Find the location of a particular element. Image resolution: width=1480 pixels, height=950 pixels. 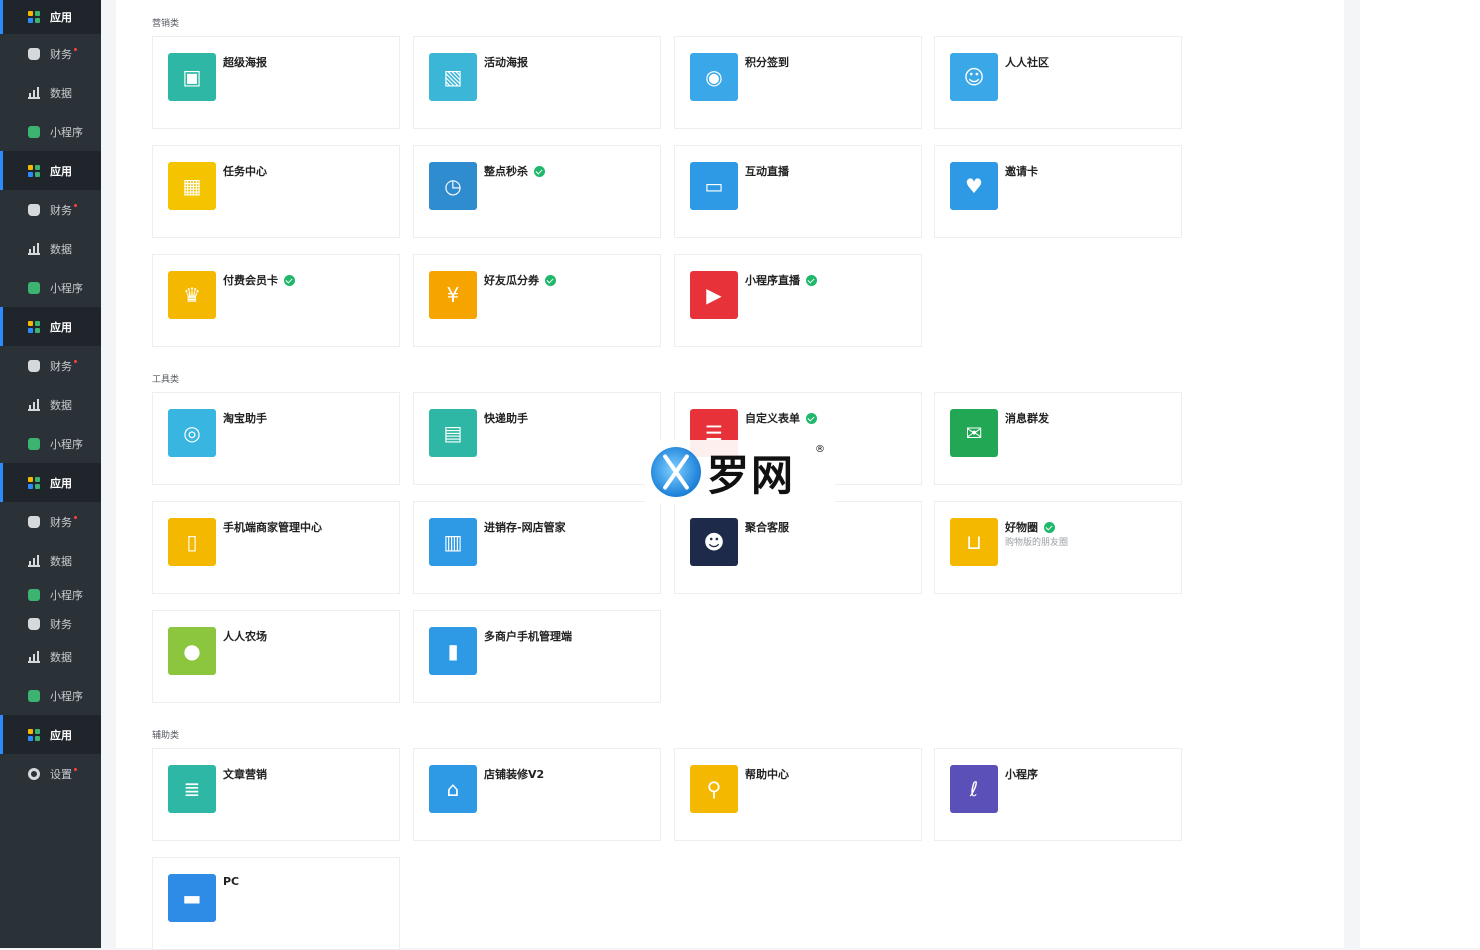

app-card: ☺ 人人社区 is located at coordinates (1058, 82).